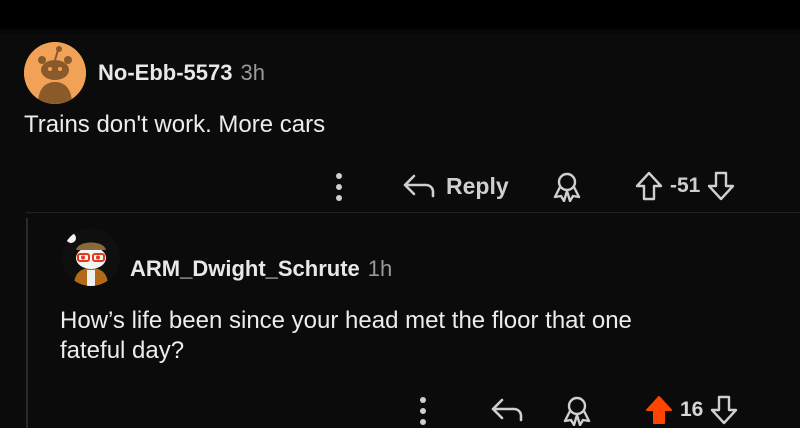 The height and width of the screenshot is (428, 800). Describe the element at coordinates (413, 212) in the screenshot. I see `divider` at that location.